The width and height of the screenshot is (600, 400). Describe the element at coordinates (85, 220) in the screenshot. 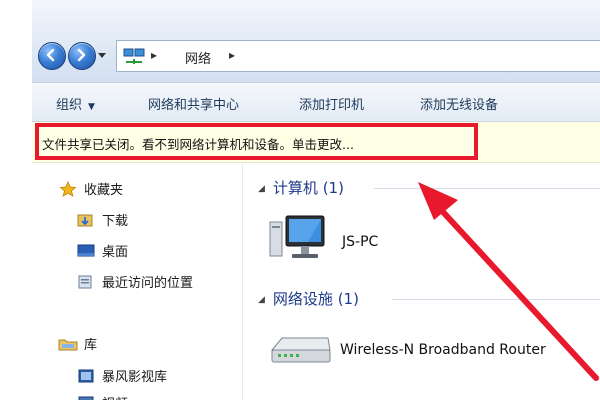

I see `downloads-folder-icon` at that location.